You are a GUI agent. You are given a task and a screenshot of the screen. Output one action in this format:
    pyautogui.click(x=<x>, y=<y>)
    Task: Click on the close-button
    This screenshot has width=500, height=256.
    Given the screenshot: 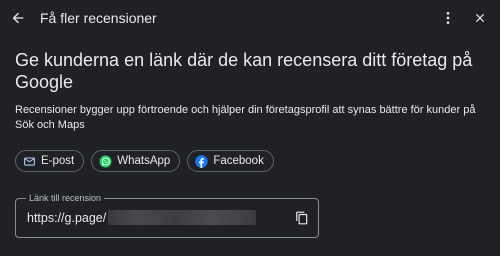 What is the action you would take?
    pyautogui.click(x=480, y=18)
    